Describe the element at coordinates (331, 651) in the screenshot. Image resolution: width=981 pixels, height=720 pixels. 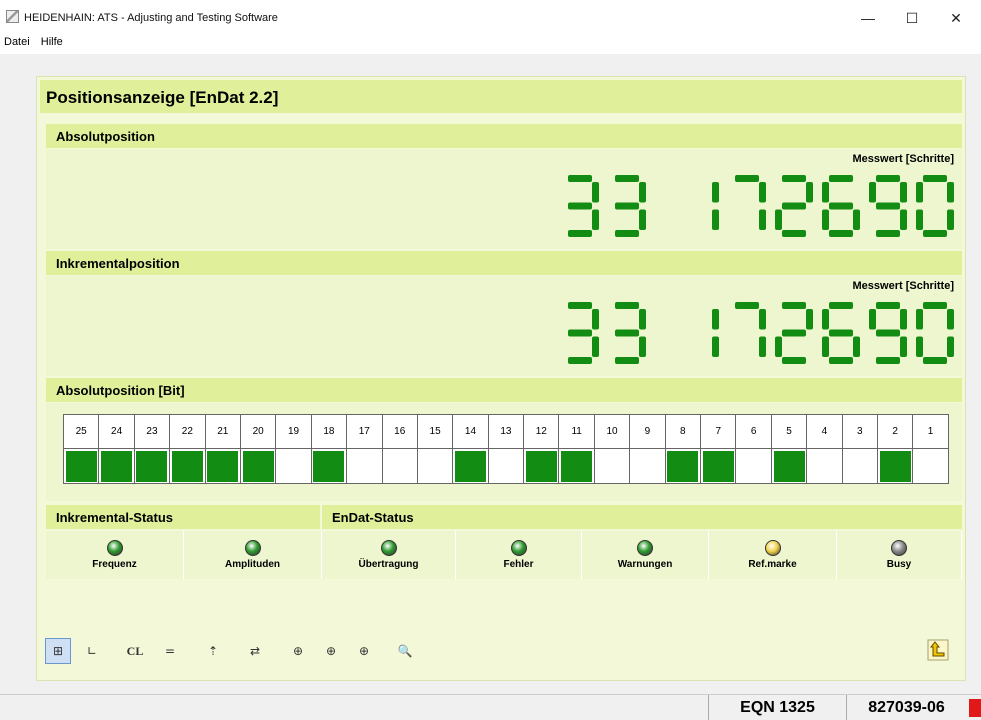
I see `crosshair-in-icon: ⊕` at that location.